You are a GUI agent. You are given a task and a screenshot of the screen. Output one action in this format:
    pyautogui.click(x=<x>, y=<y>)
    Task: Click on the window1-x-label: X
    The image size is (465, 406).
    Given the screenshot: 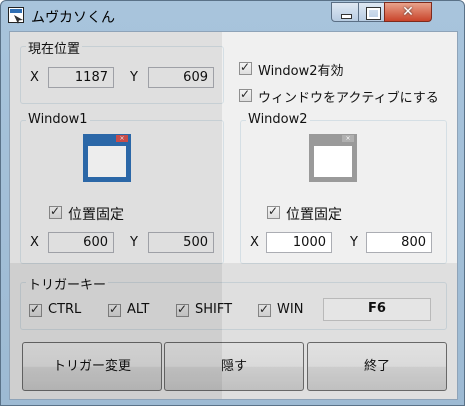 What is the action you would take?
    pyautogui.click(x=34, y=242)
    